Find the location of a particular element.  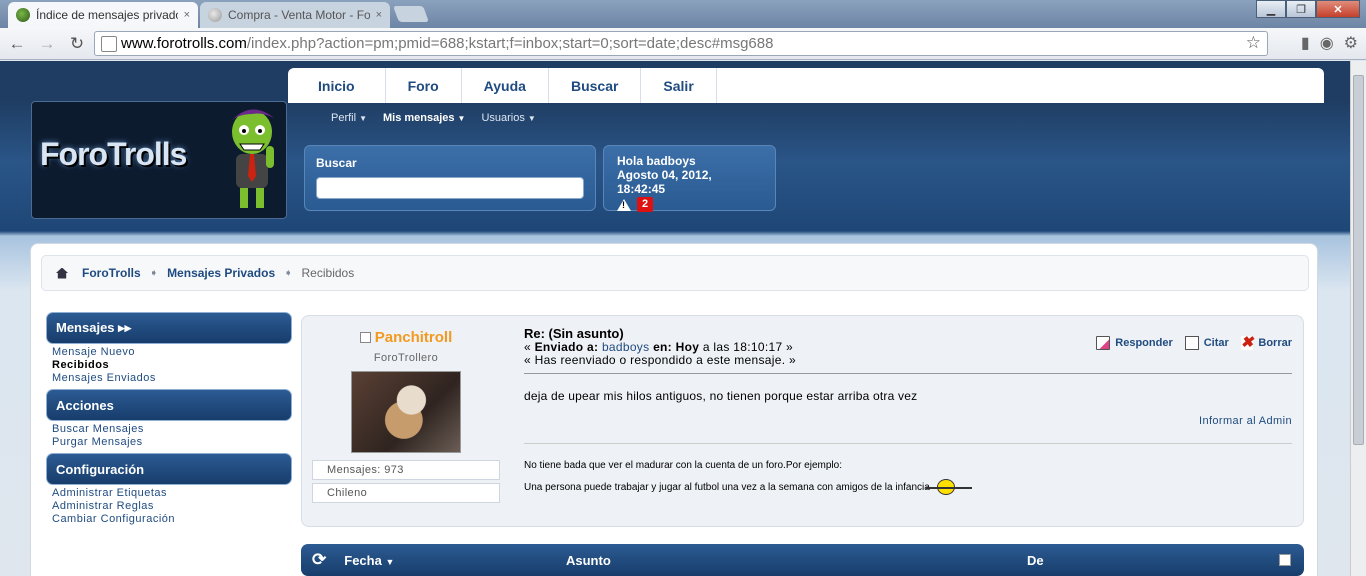

site-logo: ForoTrolls is located at coordinates (159, 160).